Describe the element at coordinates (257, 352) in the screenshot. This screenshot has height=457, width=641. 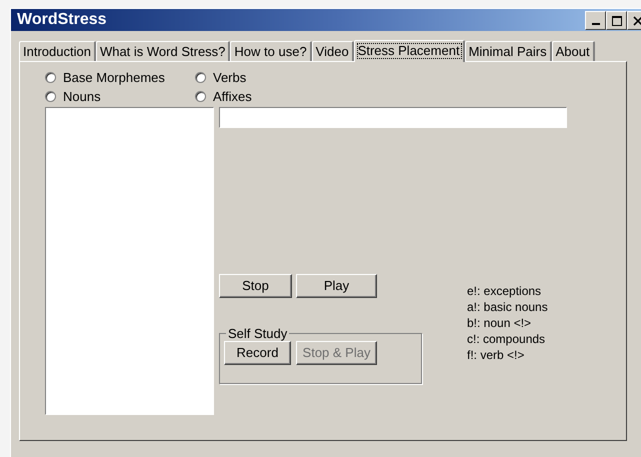
I see `push-button: Record` at that location.